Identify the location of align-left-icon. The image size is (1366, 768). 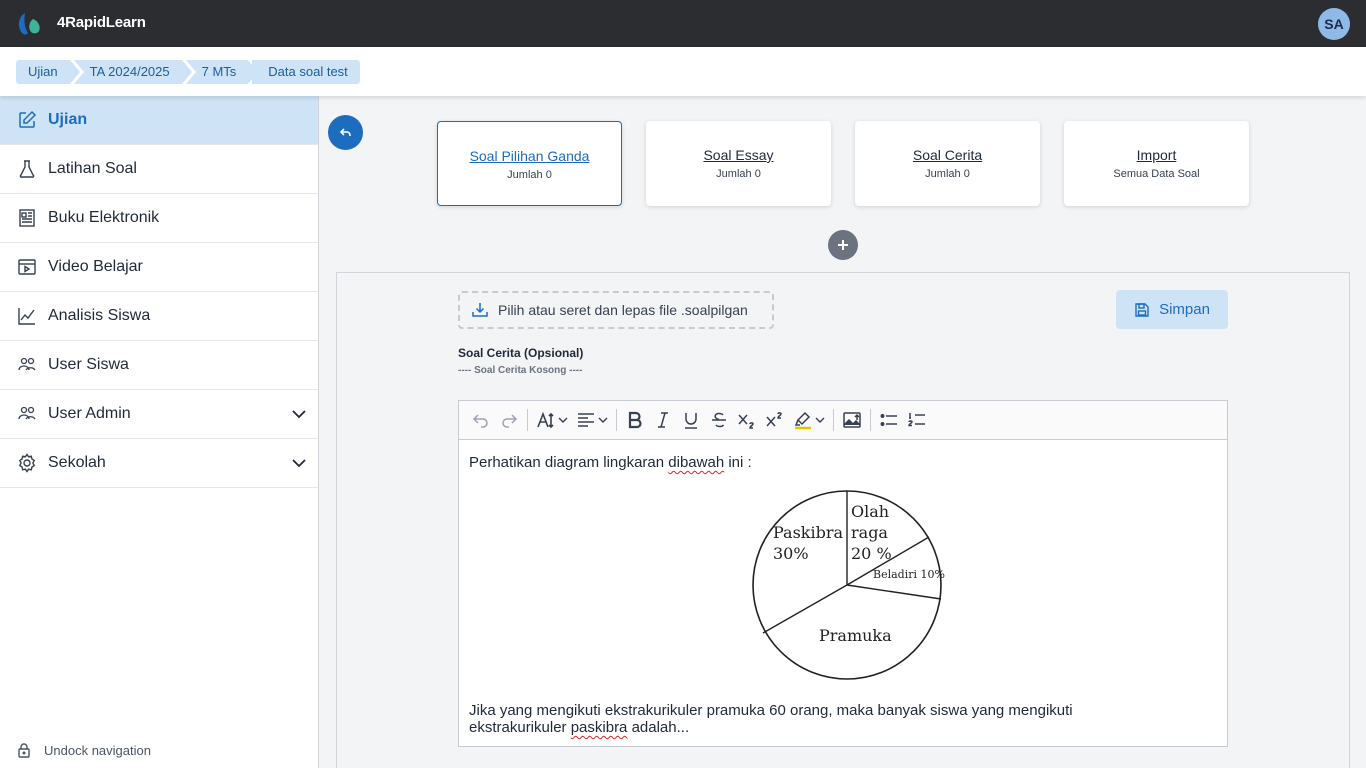
(586, 420).